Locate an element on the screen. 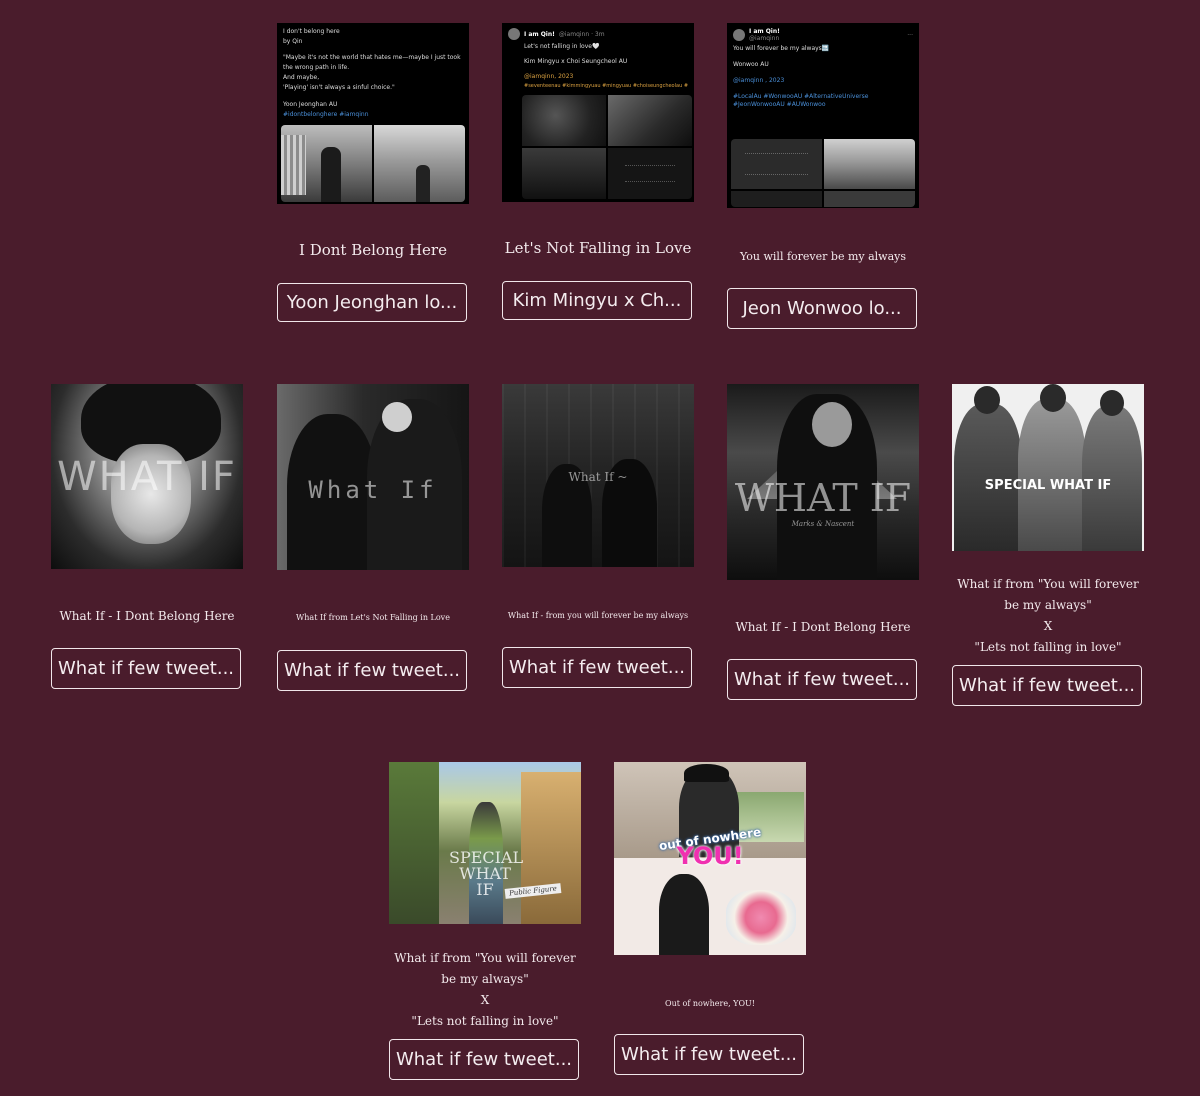 This screenshot has height=1096, width=1200. tweet-header: I am Qin! @iamqinn · 3m is located at coordinates (598, 34).